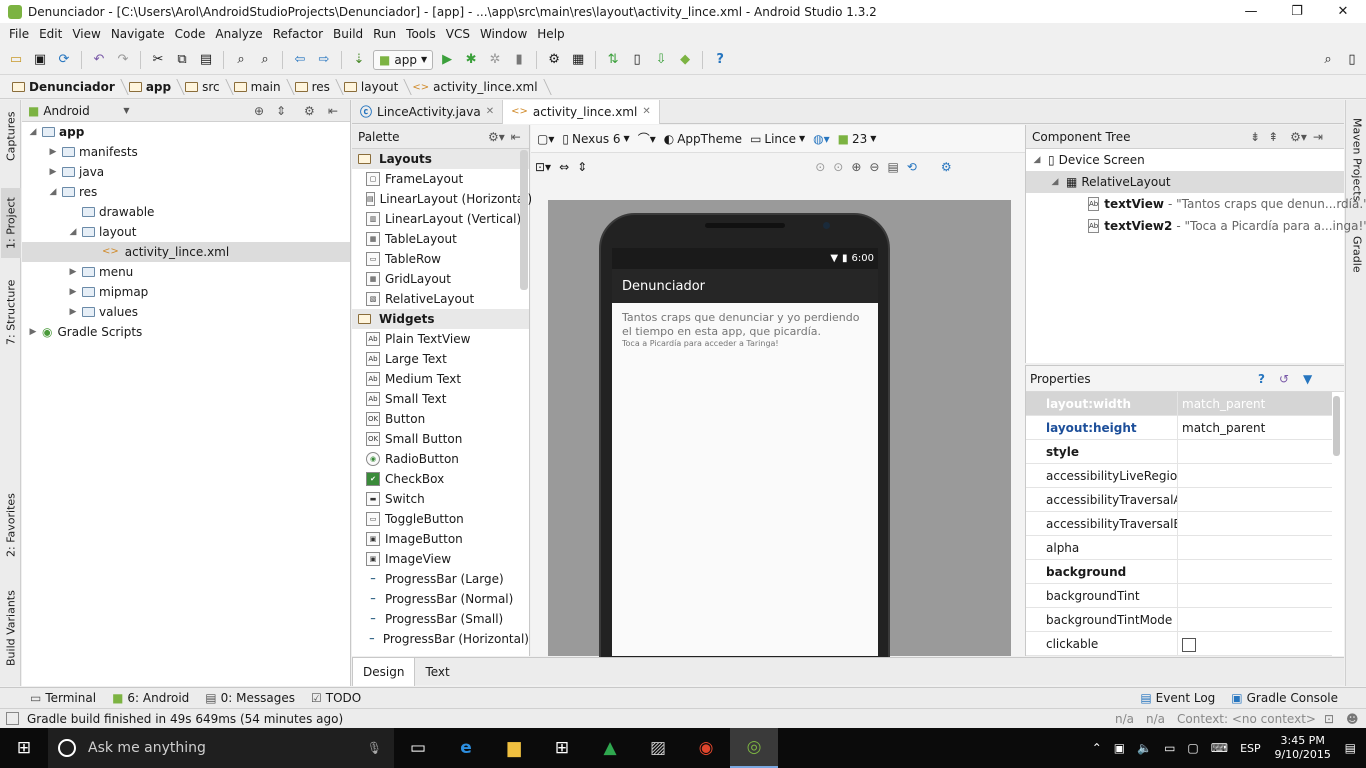 This screenshot has height=768, width=1366. Describe the element at coordinates (1179, 620) in the screenshot. I see `property-row: backgroundTintMode` at that location.